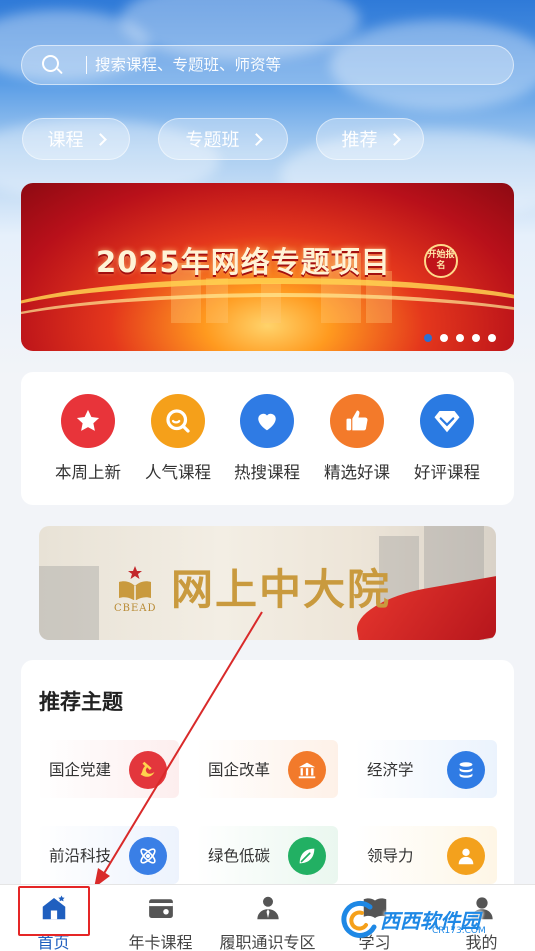 The width and height of the screenshot is (535, 951). I want to click on card-icon, so click(160, 908).